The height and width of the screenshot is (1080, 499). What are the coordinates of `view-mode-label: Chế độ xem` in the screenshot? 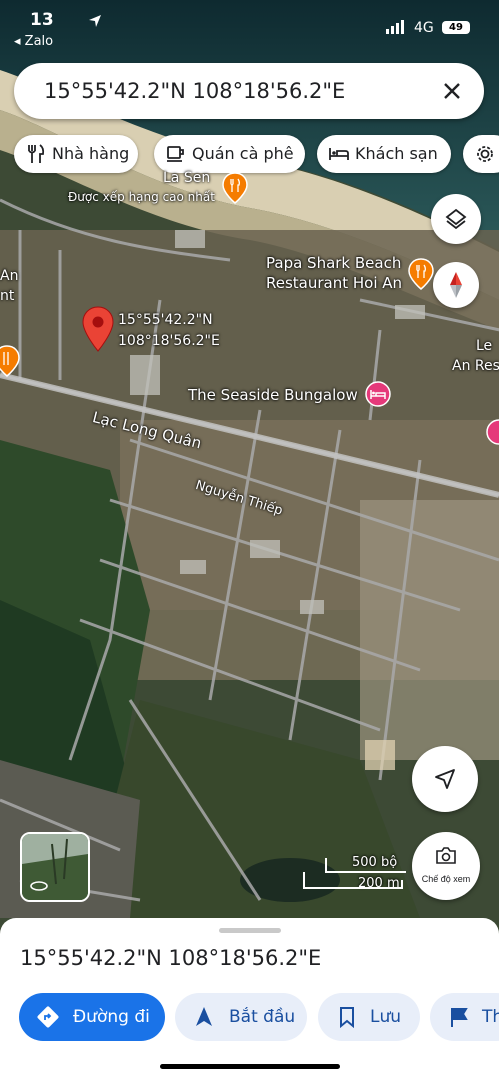 It's located at (446, 879).